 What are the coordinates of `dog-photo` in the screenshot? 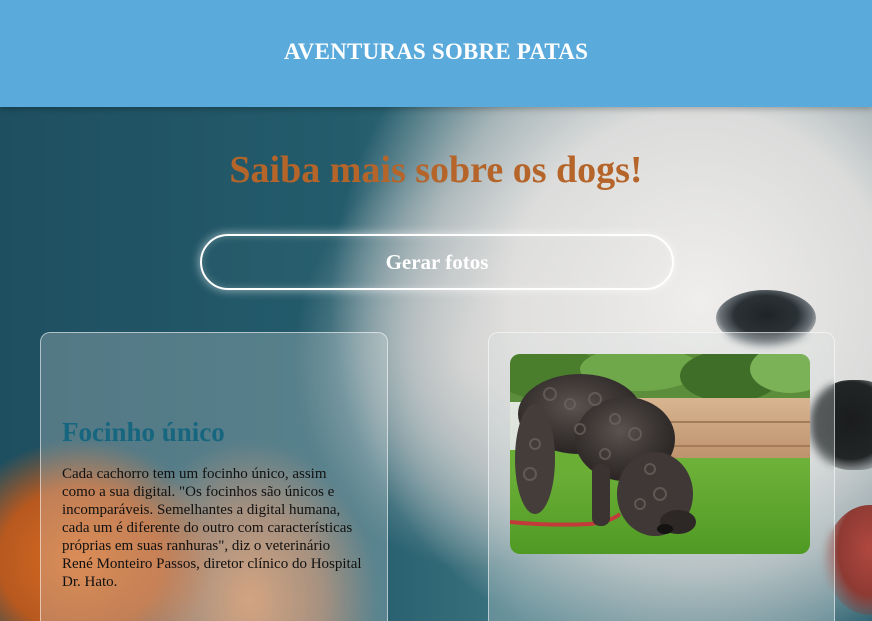 It's located at (660, 454).